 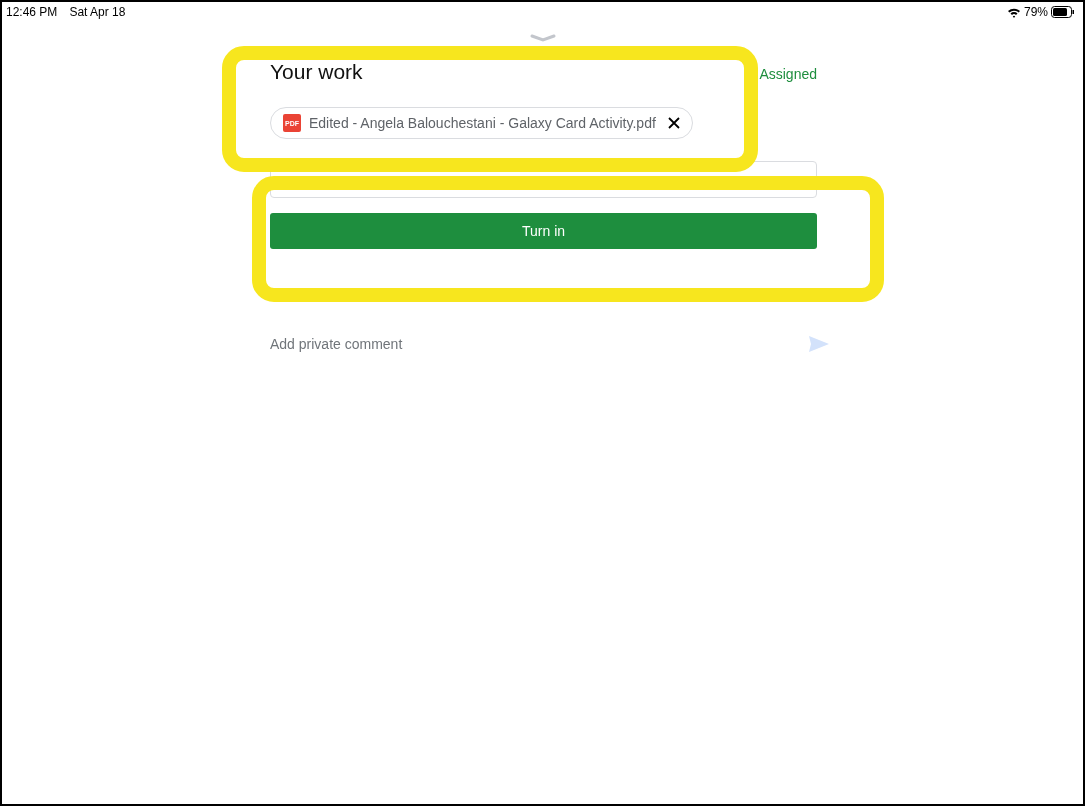 What do you see at coordinates (316, 72) in the screenshot?
I see `section-title: Your work` at bounding box center [316, 72].